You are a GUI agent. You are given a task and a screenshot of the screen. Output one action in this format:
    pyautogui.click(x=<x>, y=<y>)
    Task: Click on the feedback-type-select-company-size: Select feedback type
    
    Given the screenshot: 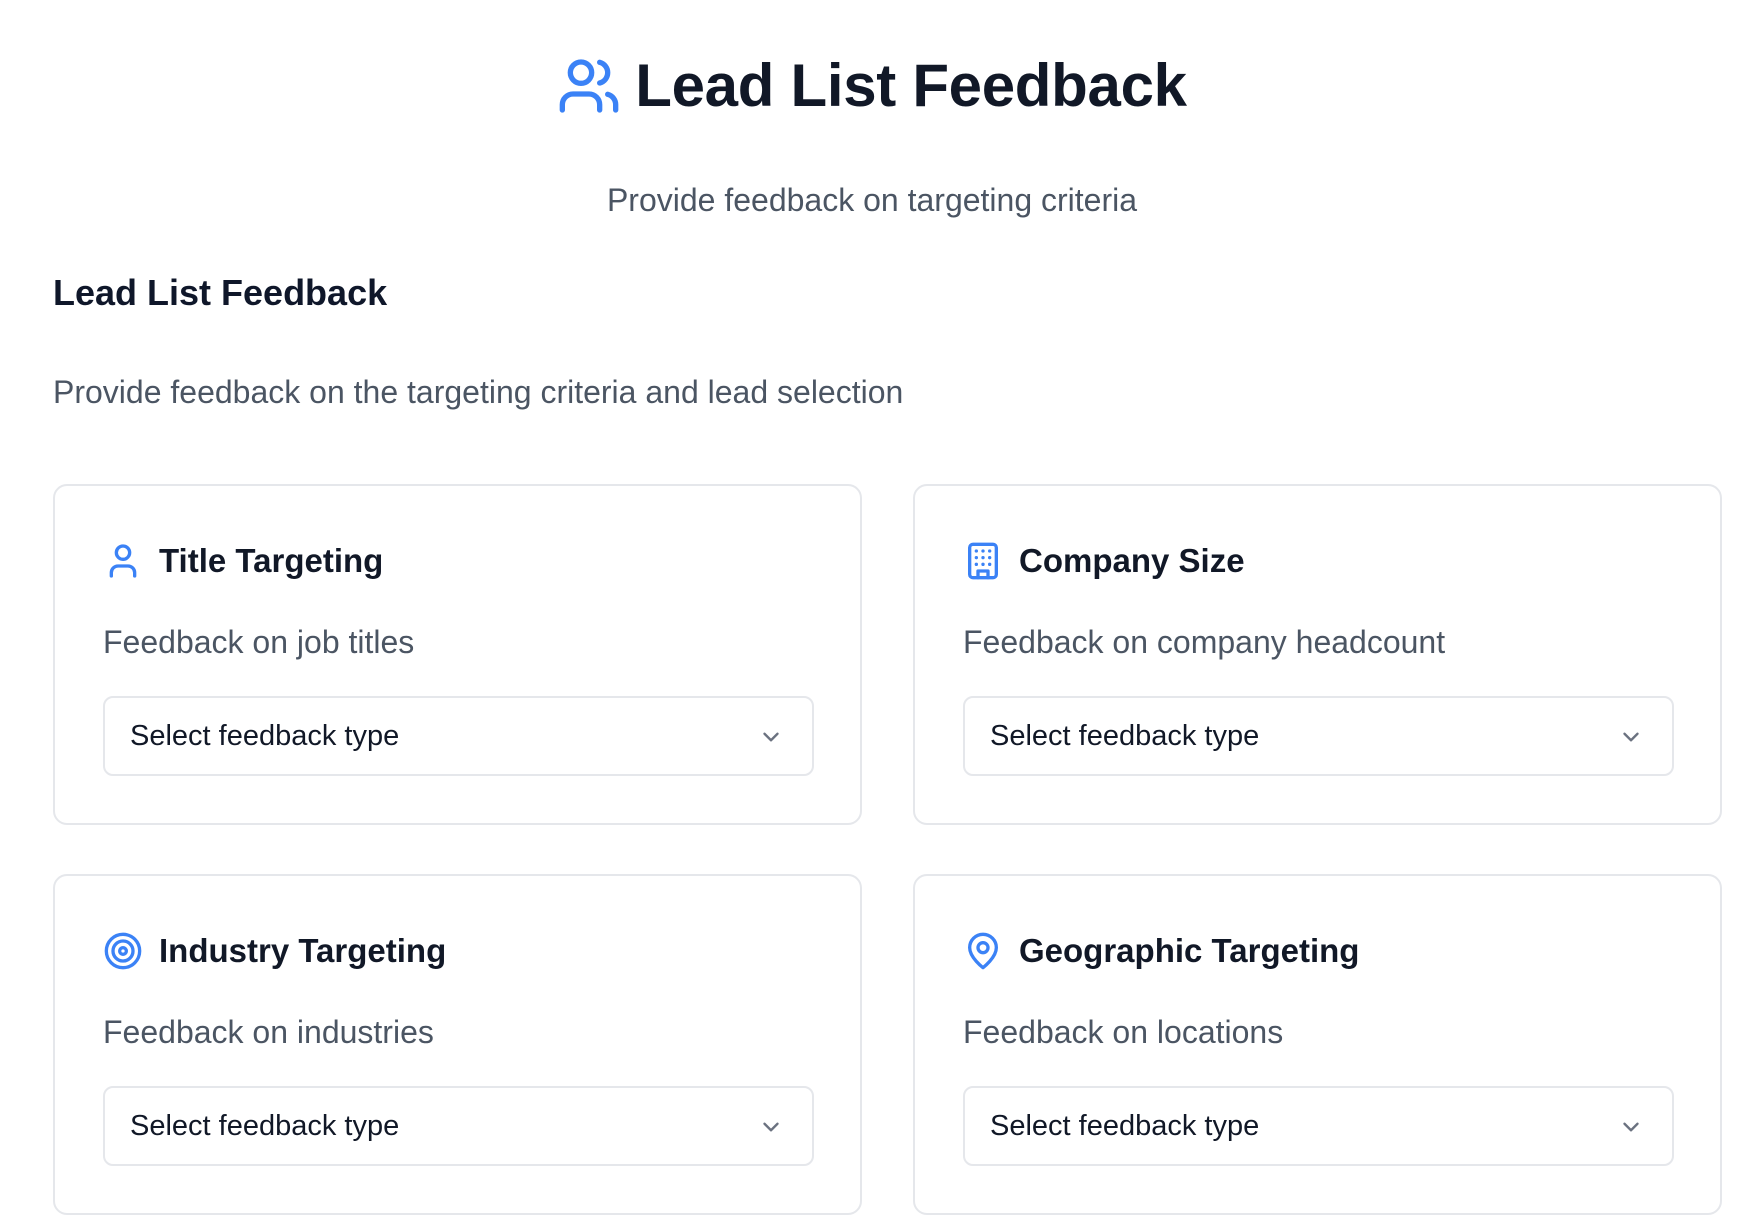 What is the action you would take?
    pyautogui.click(x=1318, y=736)
    